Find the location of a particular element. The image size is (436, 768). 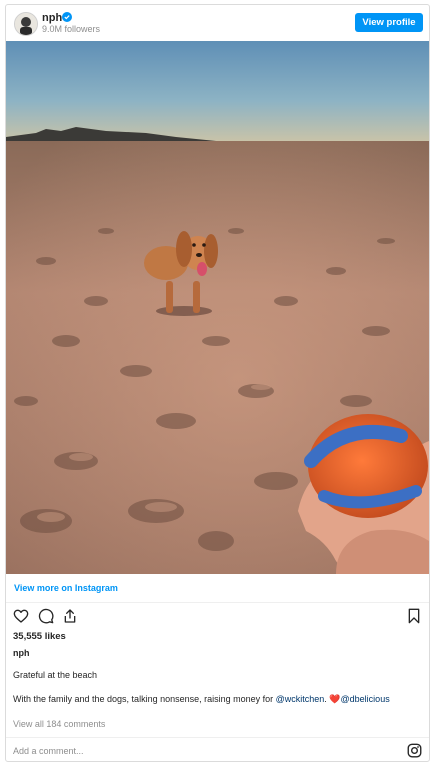

mention-link: @dbelicious is located at coordinates (365, 699).